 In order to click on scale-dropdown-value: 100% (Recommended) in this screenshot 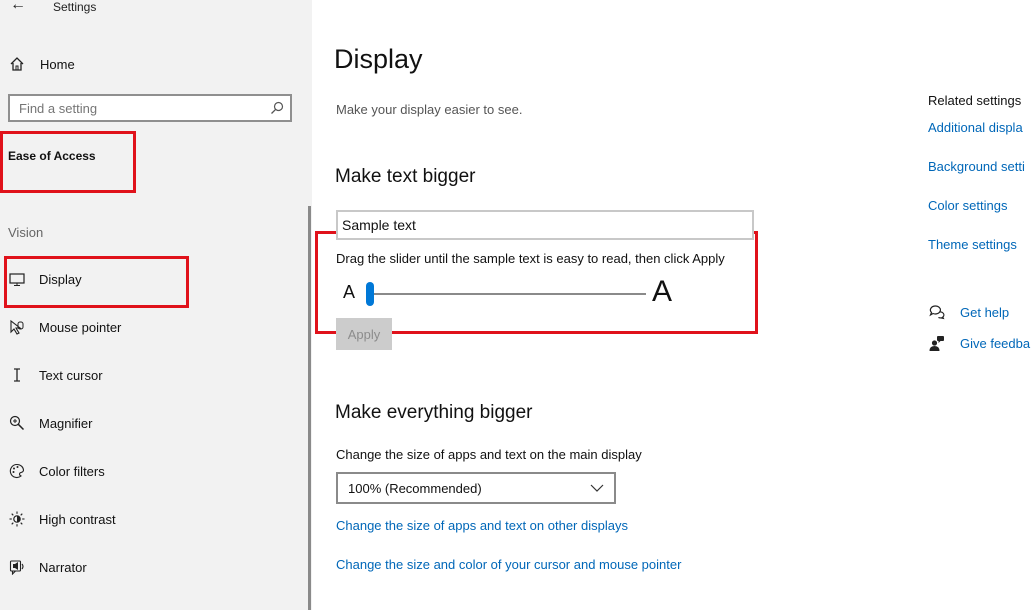, I will do `click(415, 488)`.